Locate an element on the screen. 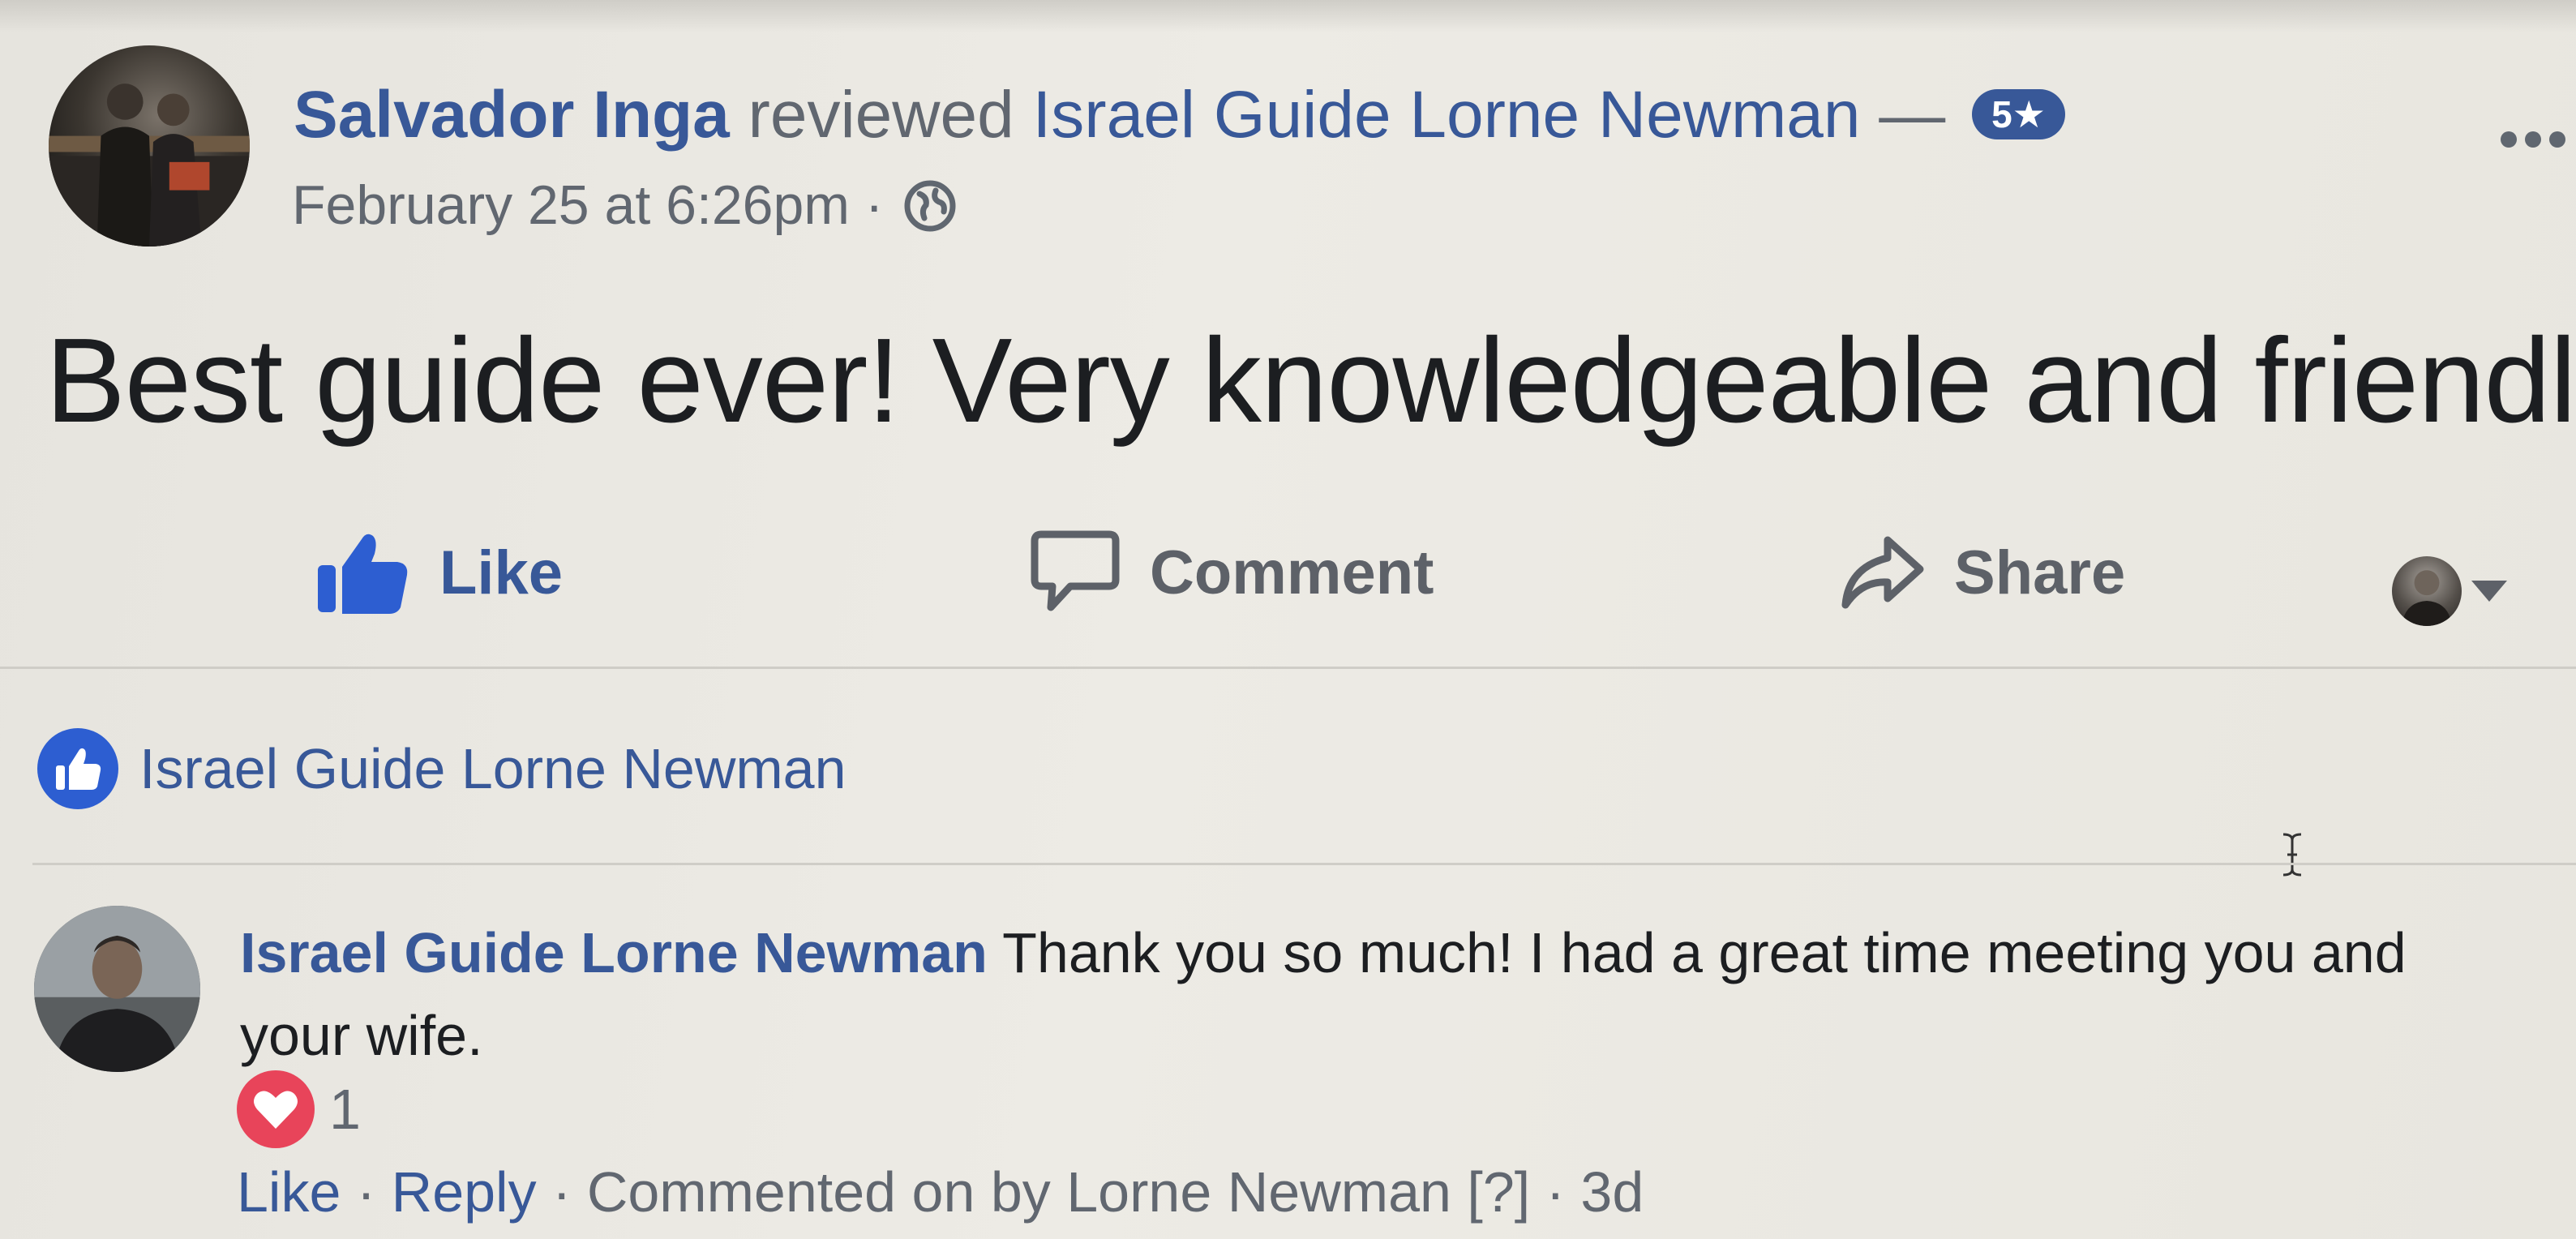 Image resolution: width=2576 pixels, height=1239 pixels. text-cursor-icon is located at coordinates (2292, 855).